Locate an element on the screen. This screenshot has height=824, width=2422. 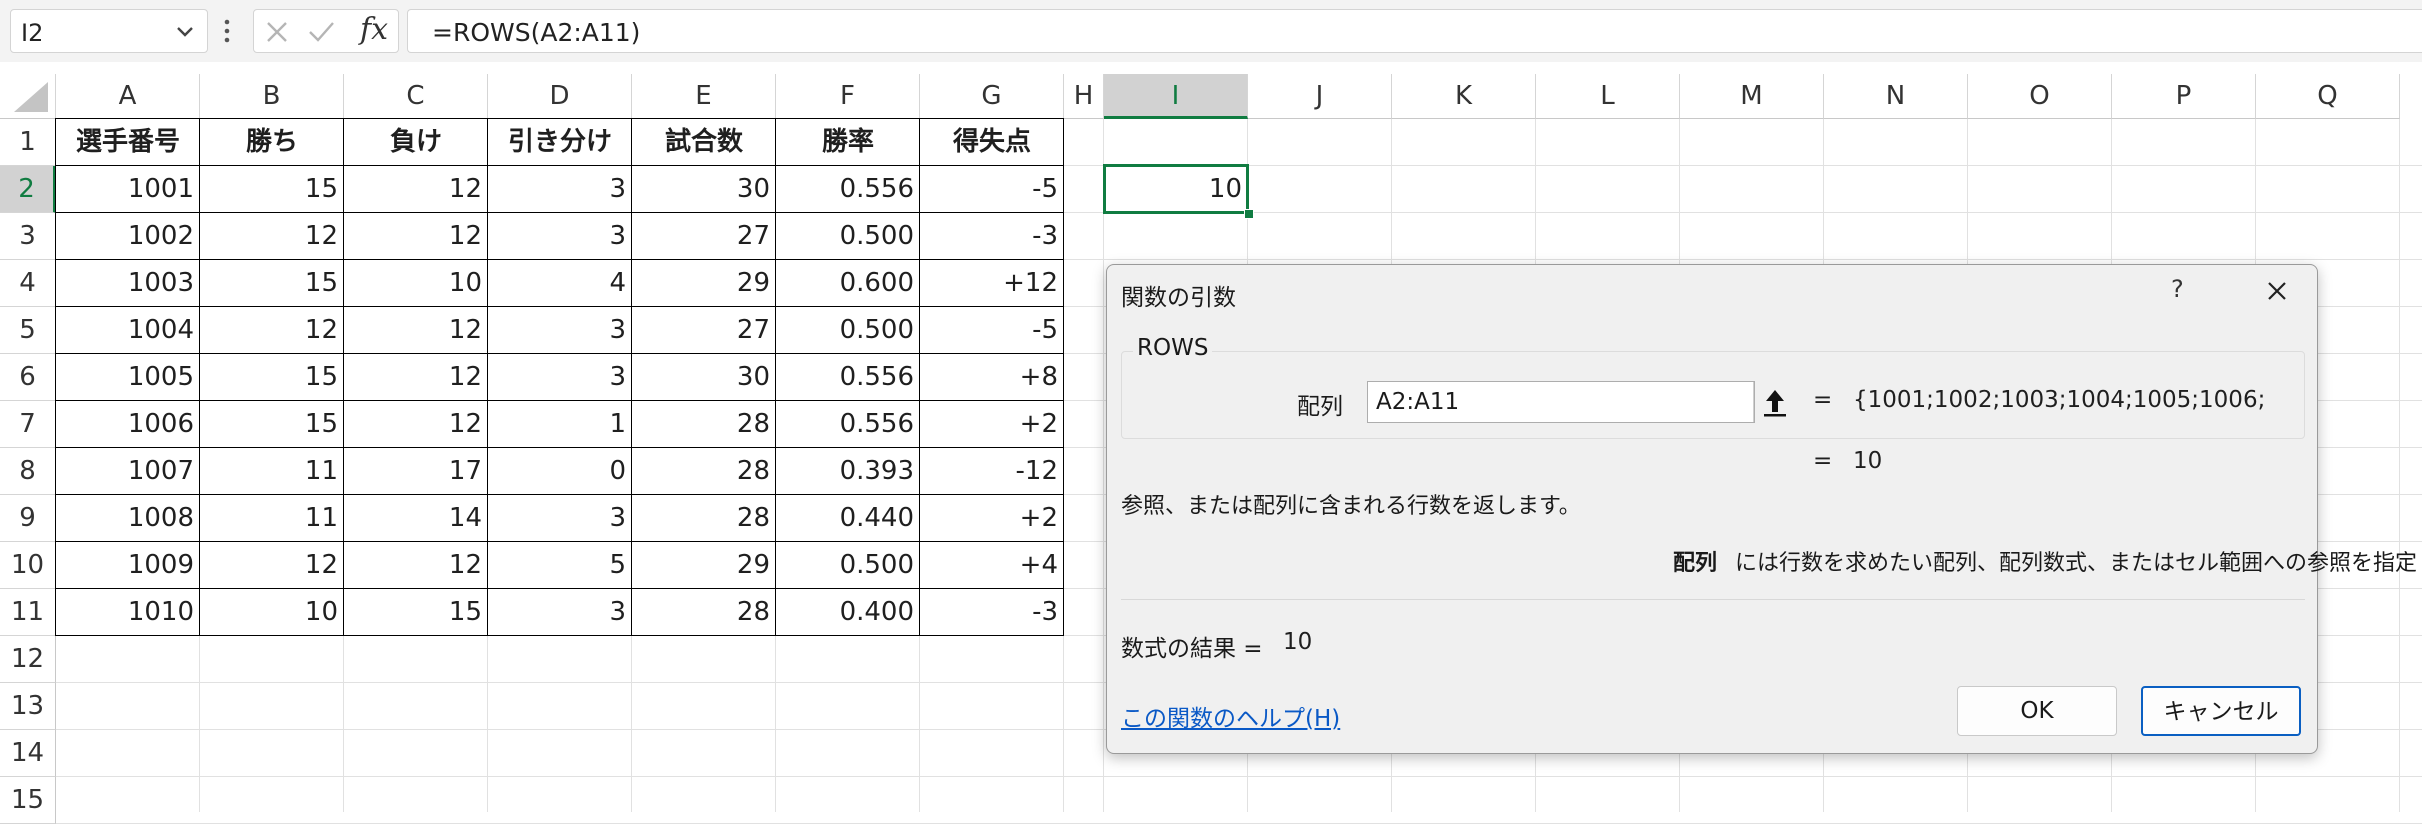
row-header-9: 9 is located at coordinates (28, 518).